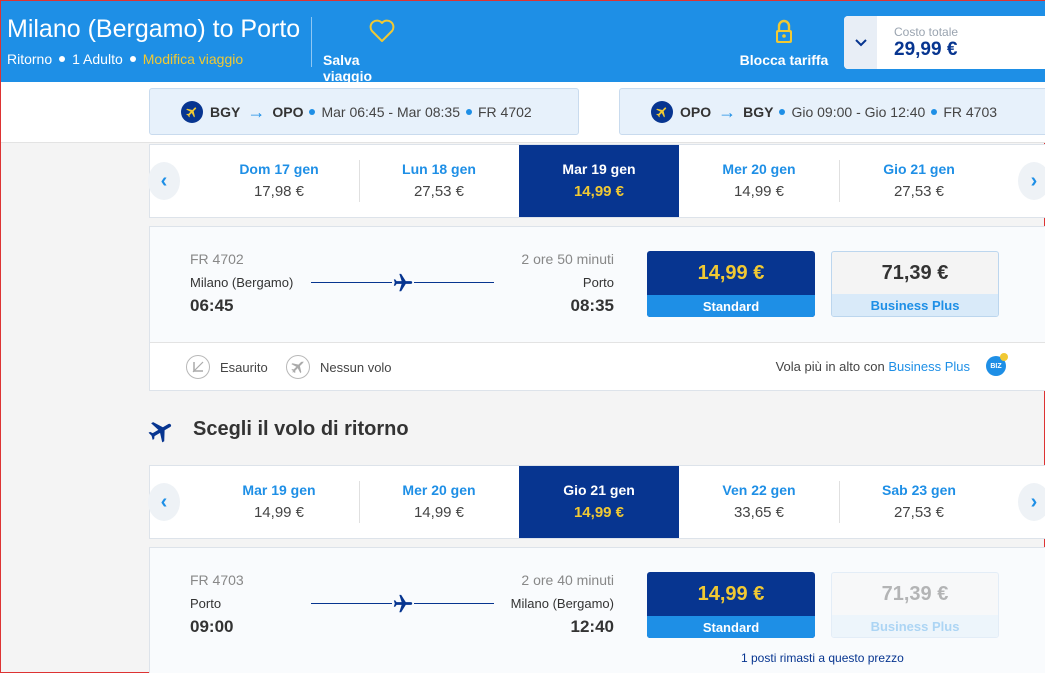  Describe the element at coordinates (784, 43) in the screenshot. I see `lock-fare-button: Blocca tariffa` at that location.